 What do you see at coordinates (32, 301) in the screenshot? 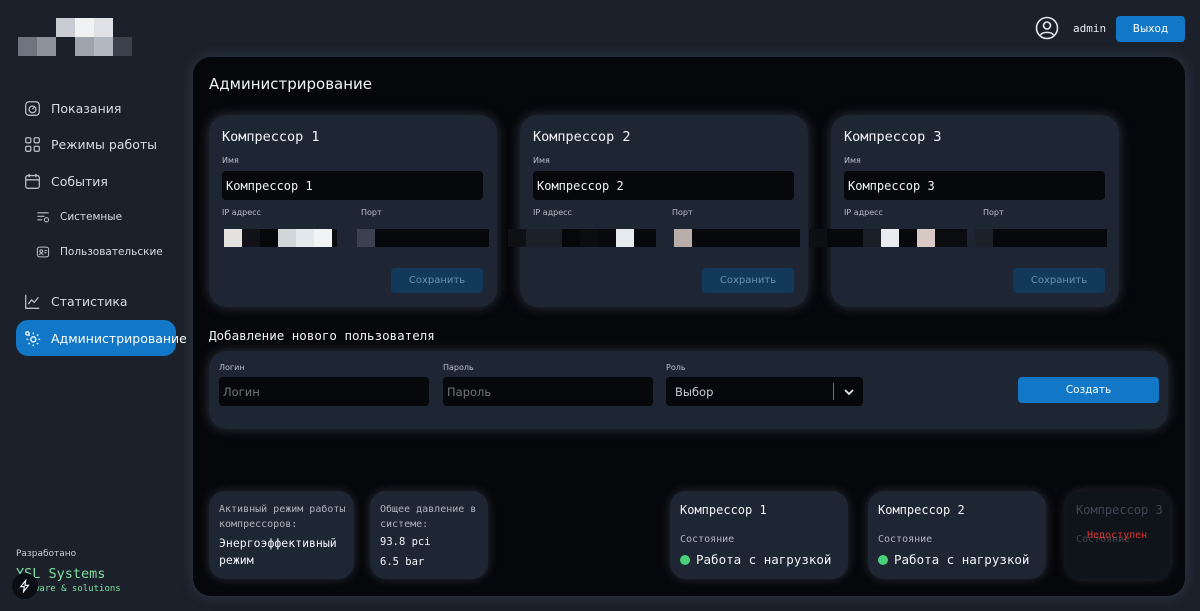
I see `chart-line-icon` at bounding box center [32, 301].